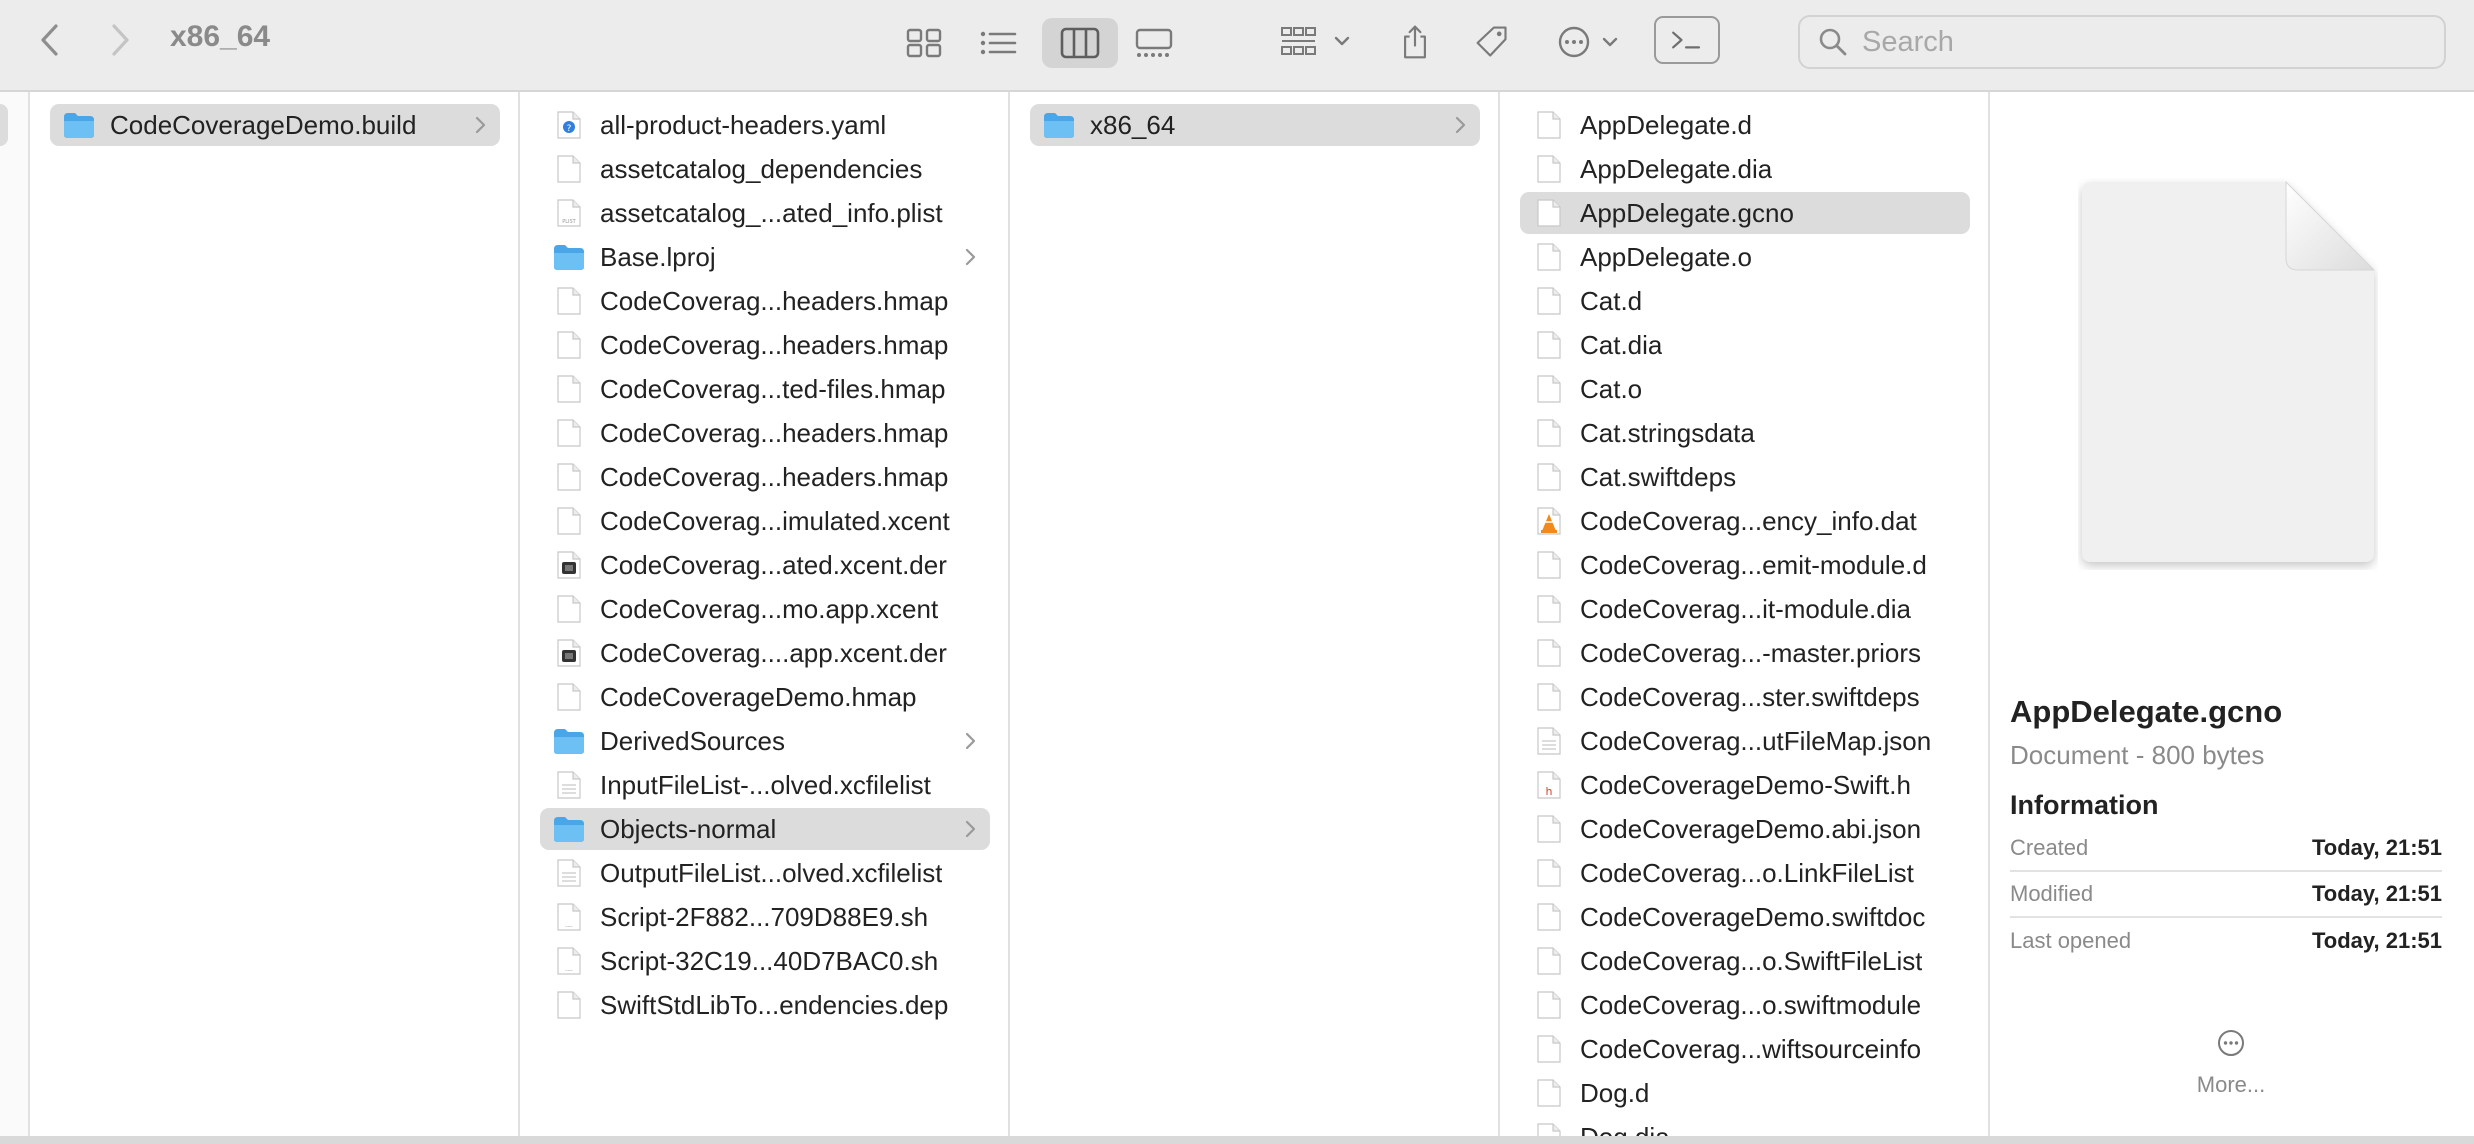  I want to click on item-label: DerivedSources, so click(692, 740).